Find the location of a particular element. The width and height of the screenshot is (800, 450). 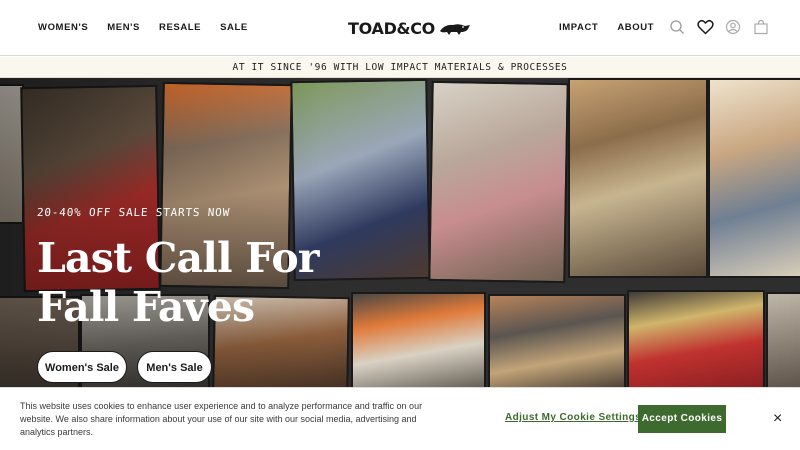

toad-logo-icon is located at coordinates (454, 29).